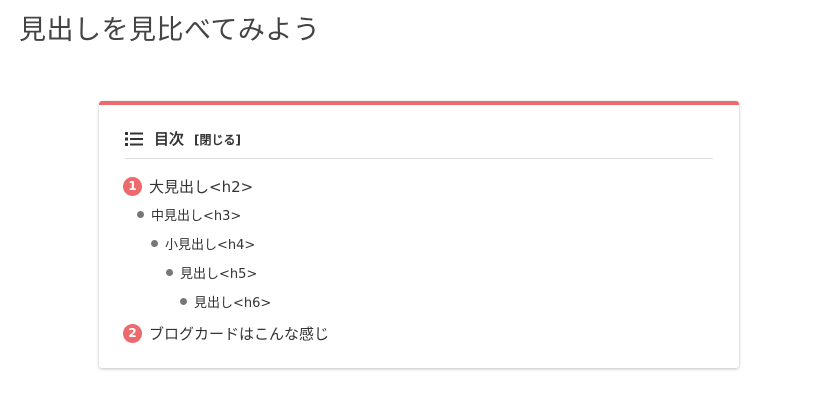 This screenshot has height=401, width=836. I want to click on number-badge: 2, so click(132, 333).